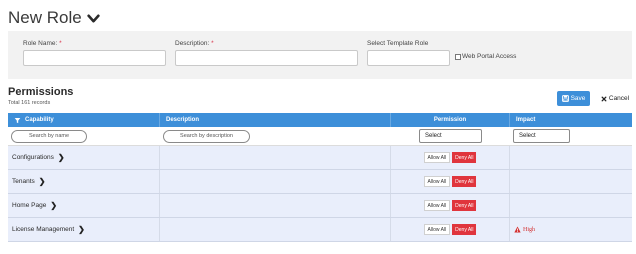 The height and width of the screenshot is (254, 636). What do you see at coordinates (93, 18) in the screenshot?
I see `chevron-down-icon` at bounding box center [93, 18].